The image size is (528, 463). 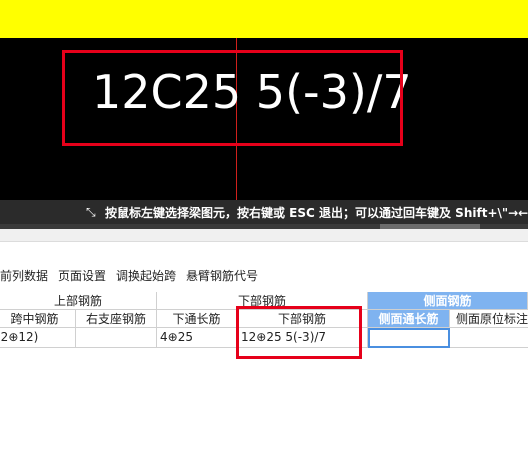 What do you see at coordinates (91, 212) in the screenshot?
I see `select-cursor-icon: ⤡` at bounding box center [91, 212].